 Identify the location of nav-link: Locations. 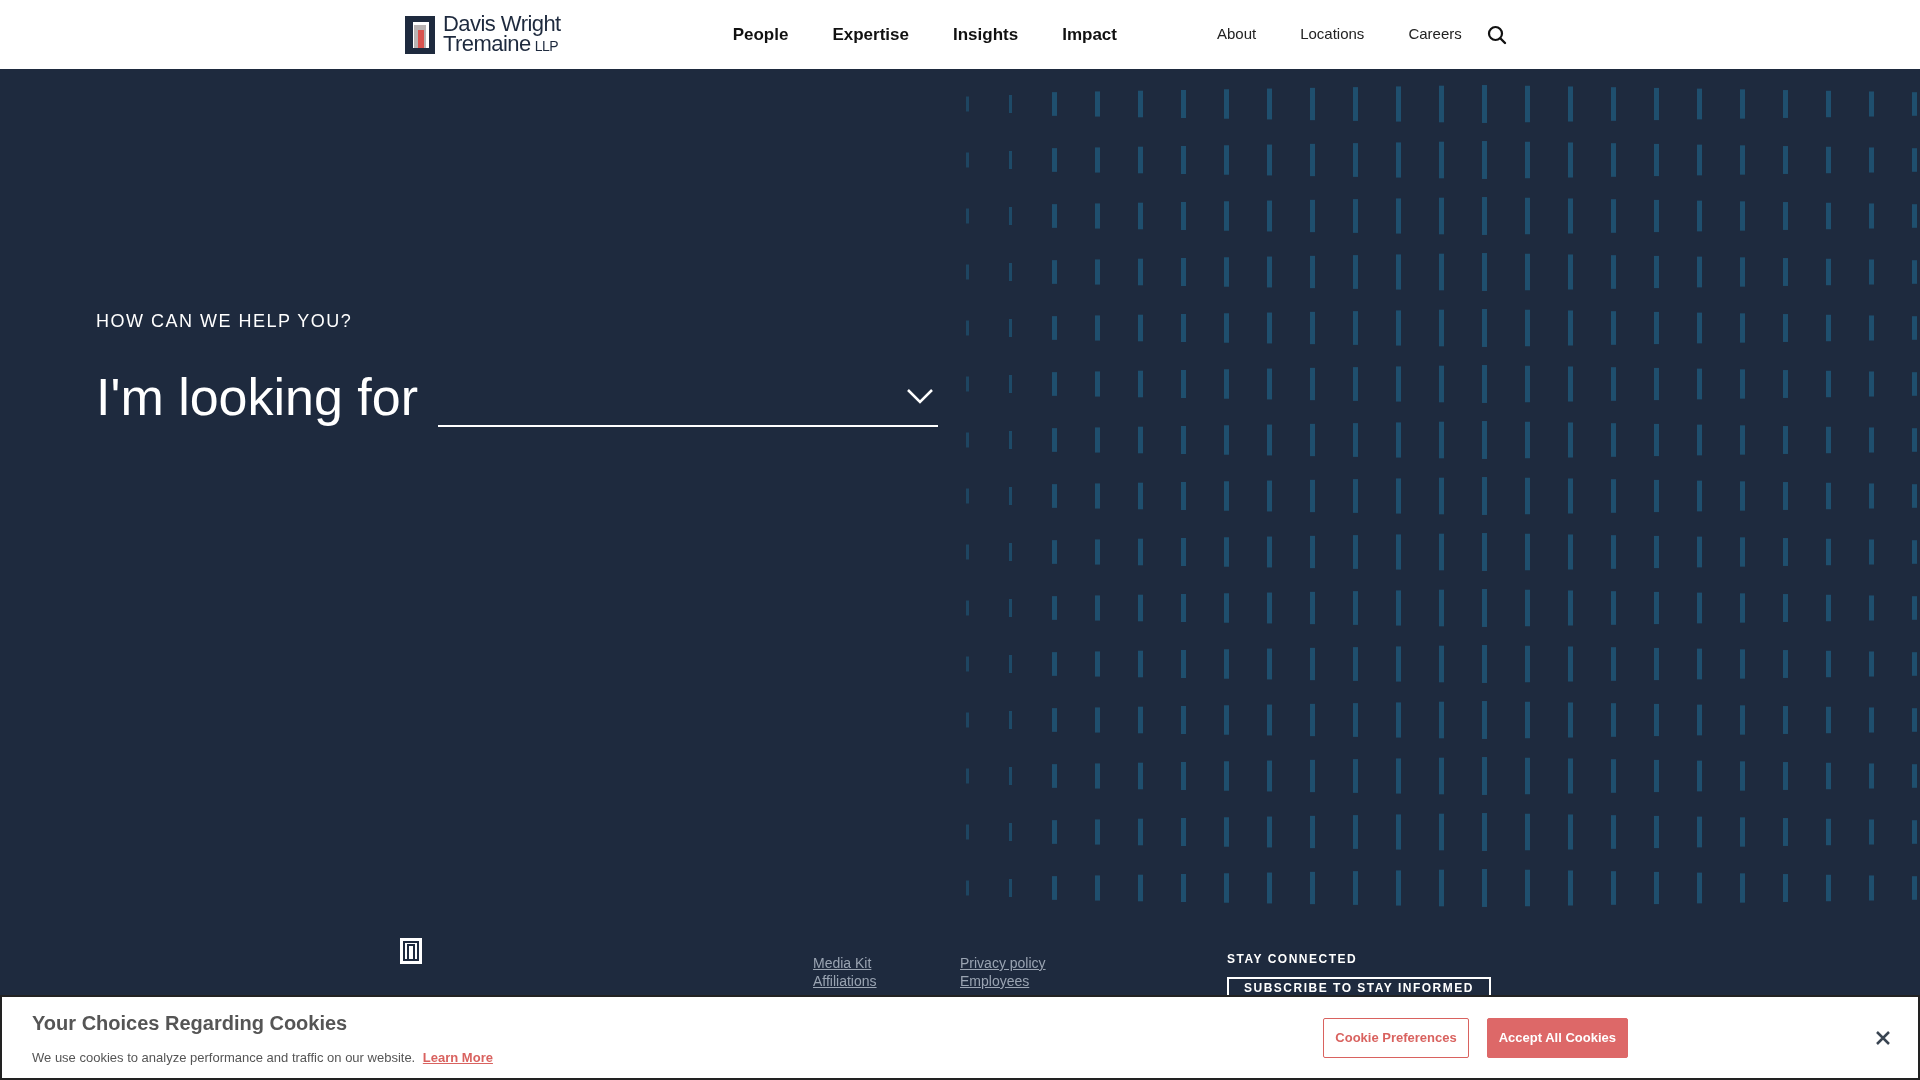
(1332, 34).